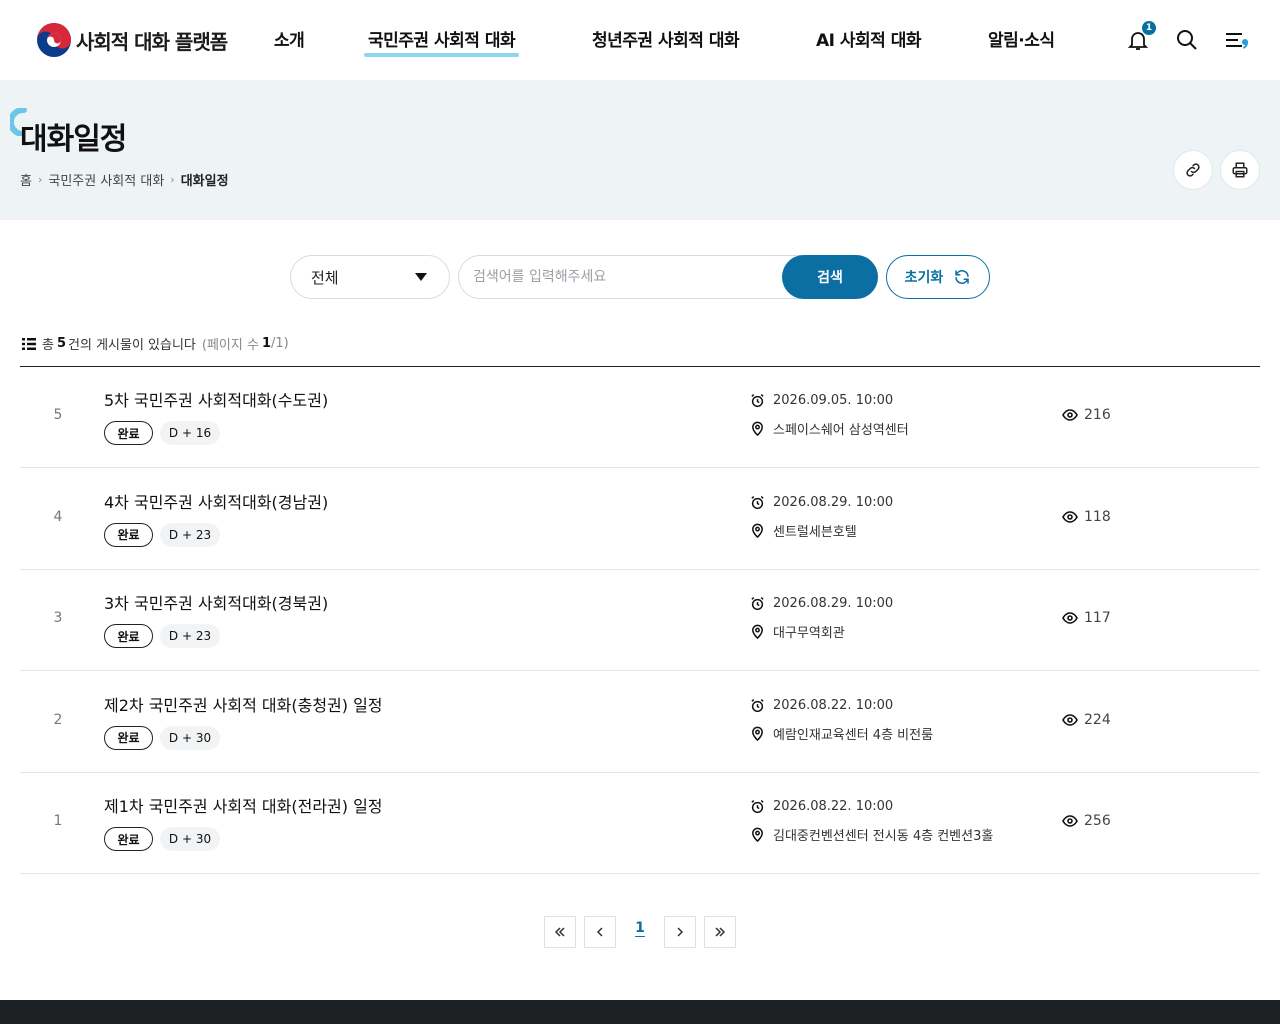 Image resolution: width=1280 pixels, height=1024 pixels. Describe the element at coordinates (666, 38) in the screenshot. I see `nav-item-youth-dialogue: 청년주권 사회적 대화` at that location.